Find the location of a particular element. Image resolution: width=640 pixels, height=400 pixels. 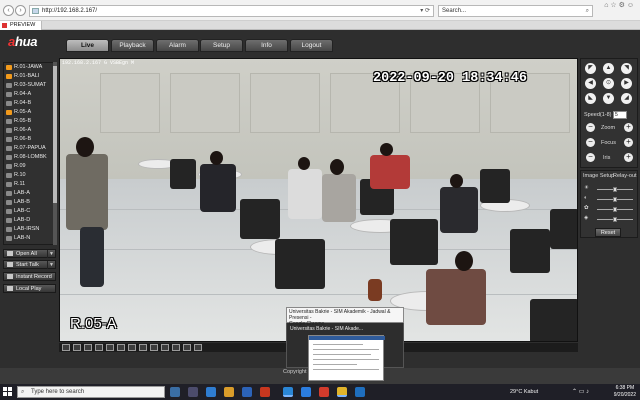

preview-thumbnail is located at coordinates (346, 358).